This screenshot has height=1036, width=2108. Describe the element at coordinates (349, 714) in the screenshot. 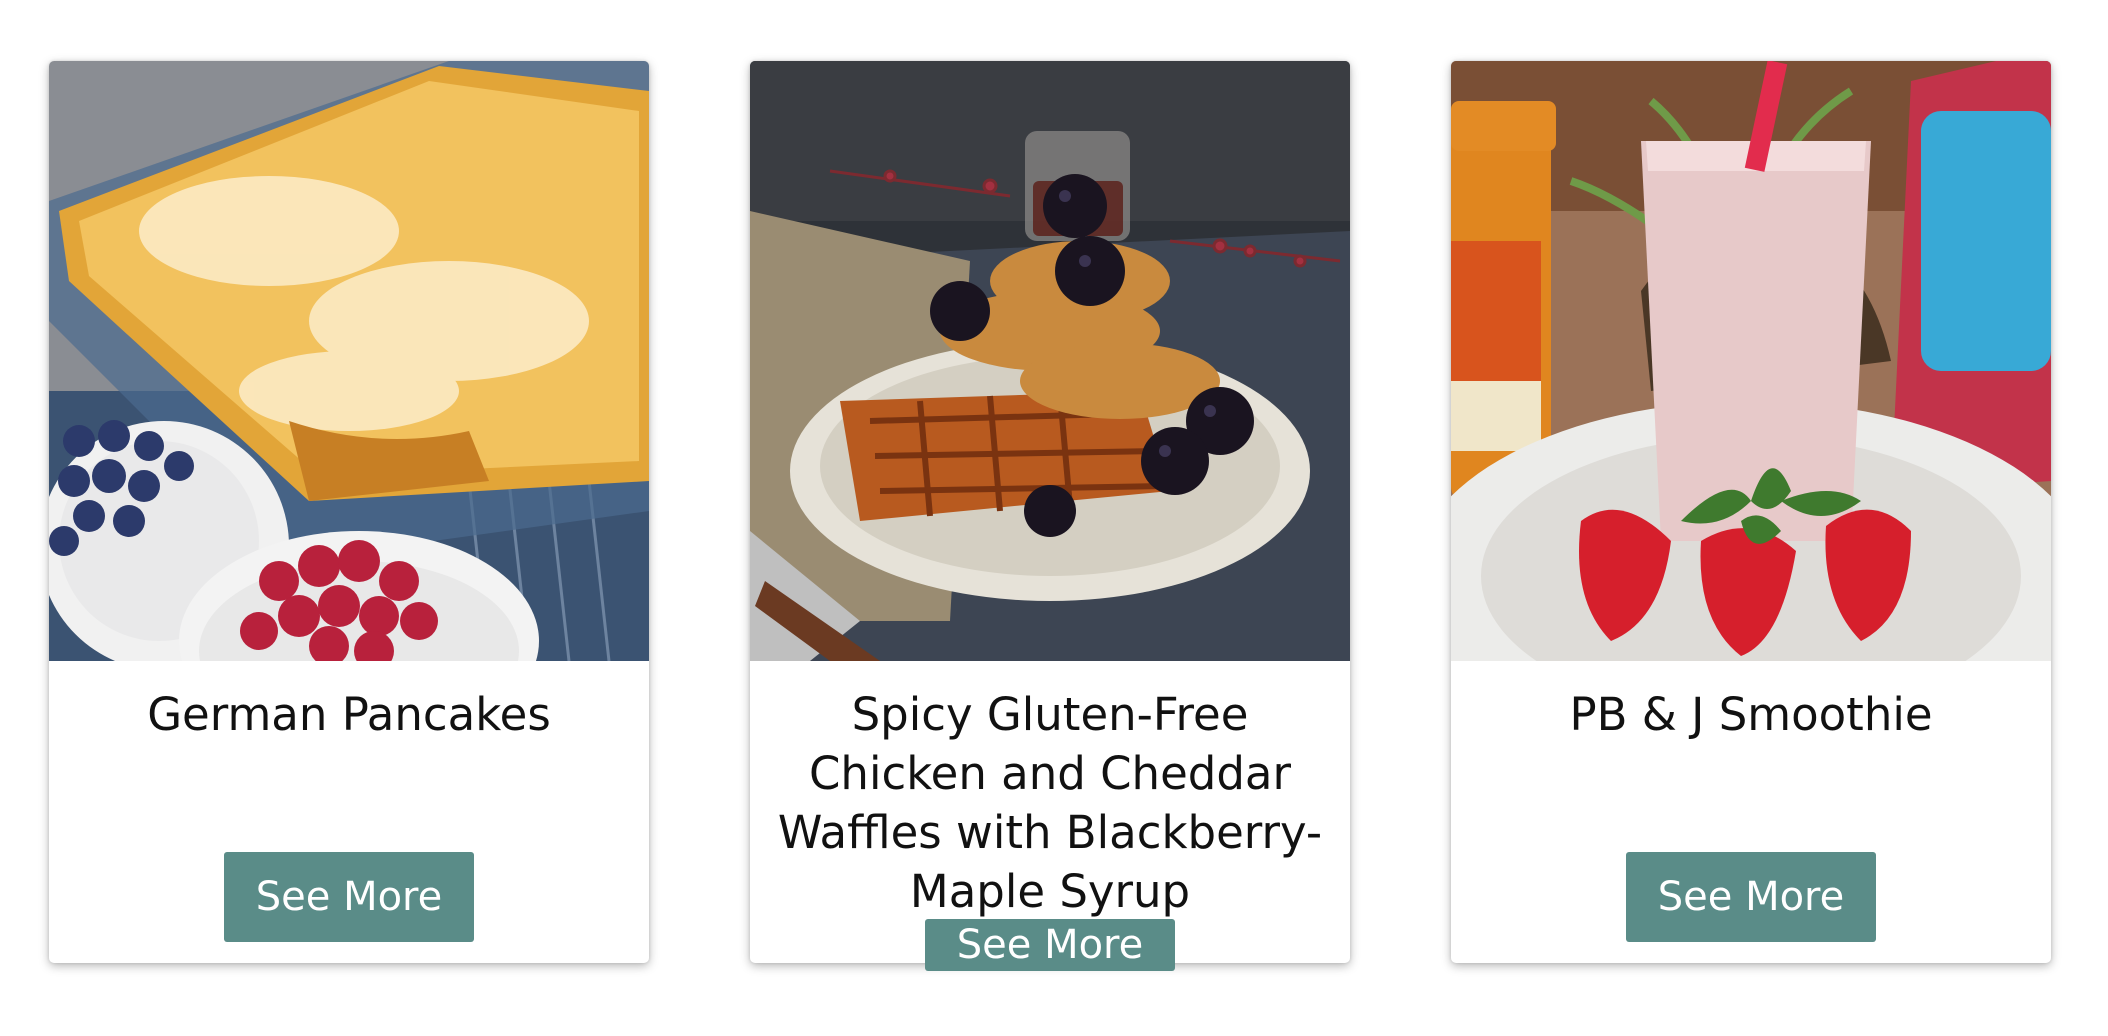

I see `card-title: German Pancakes` at that location.